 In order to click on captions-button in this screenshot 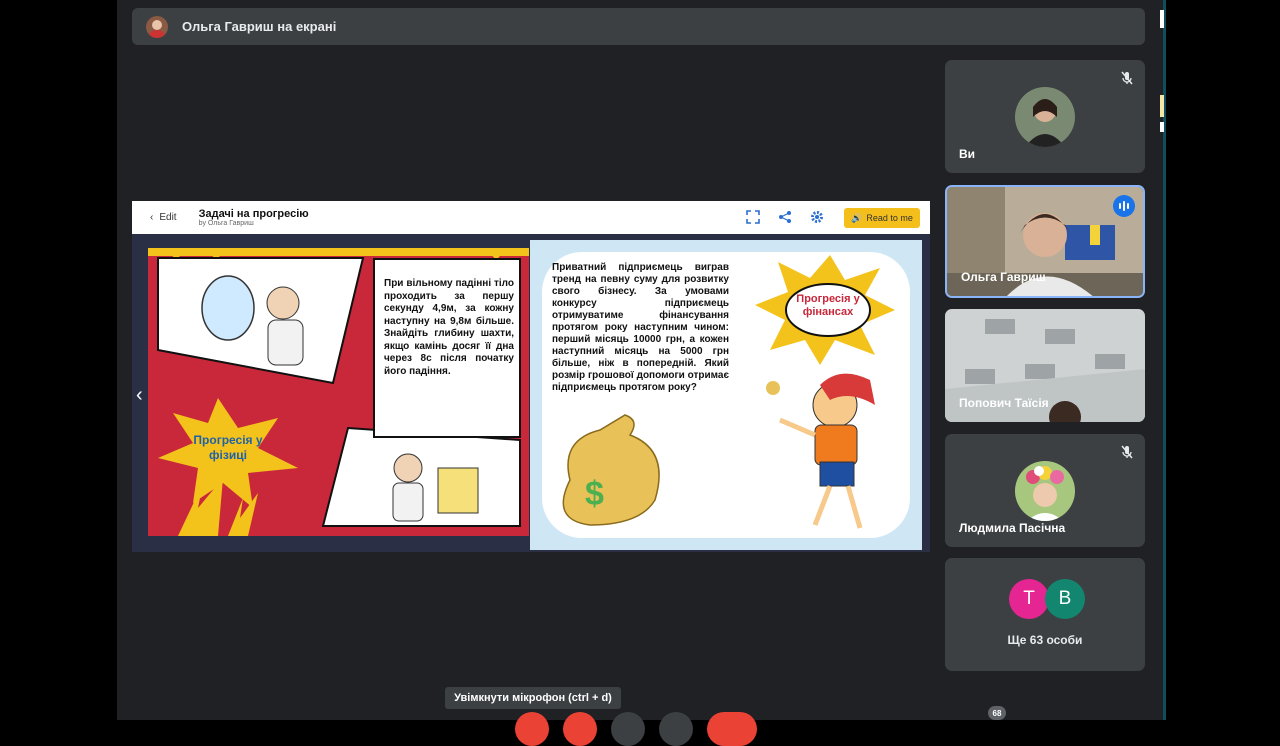, I will do `click(628, 729)`.